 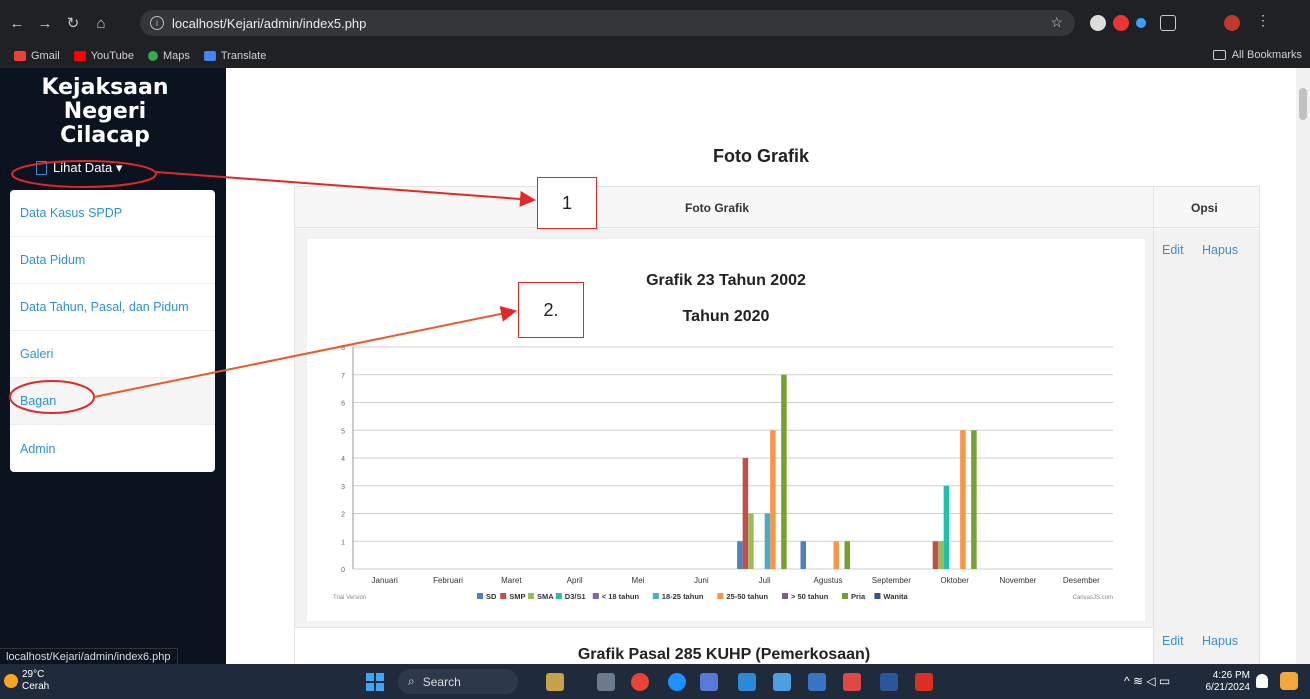 What do you see at coordinates (889, 682) in the screenshot?
I see `word-taskbar-icon` at bounding box center [889, 682].